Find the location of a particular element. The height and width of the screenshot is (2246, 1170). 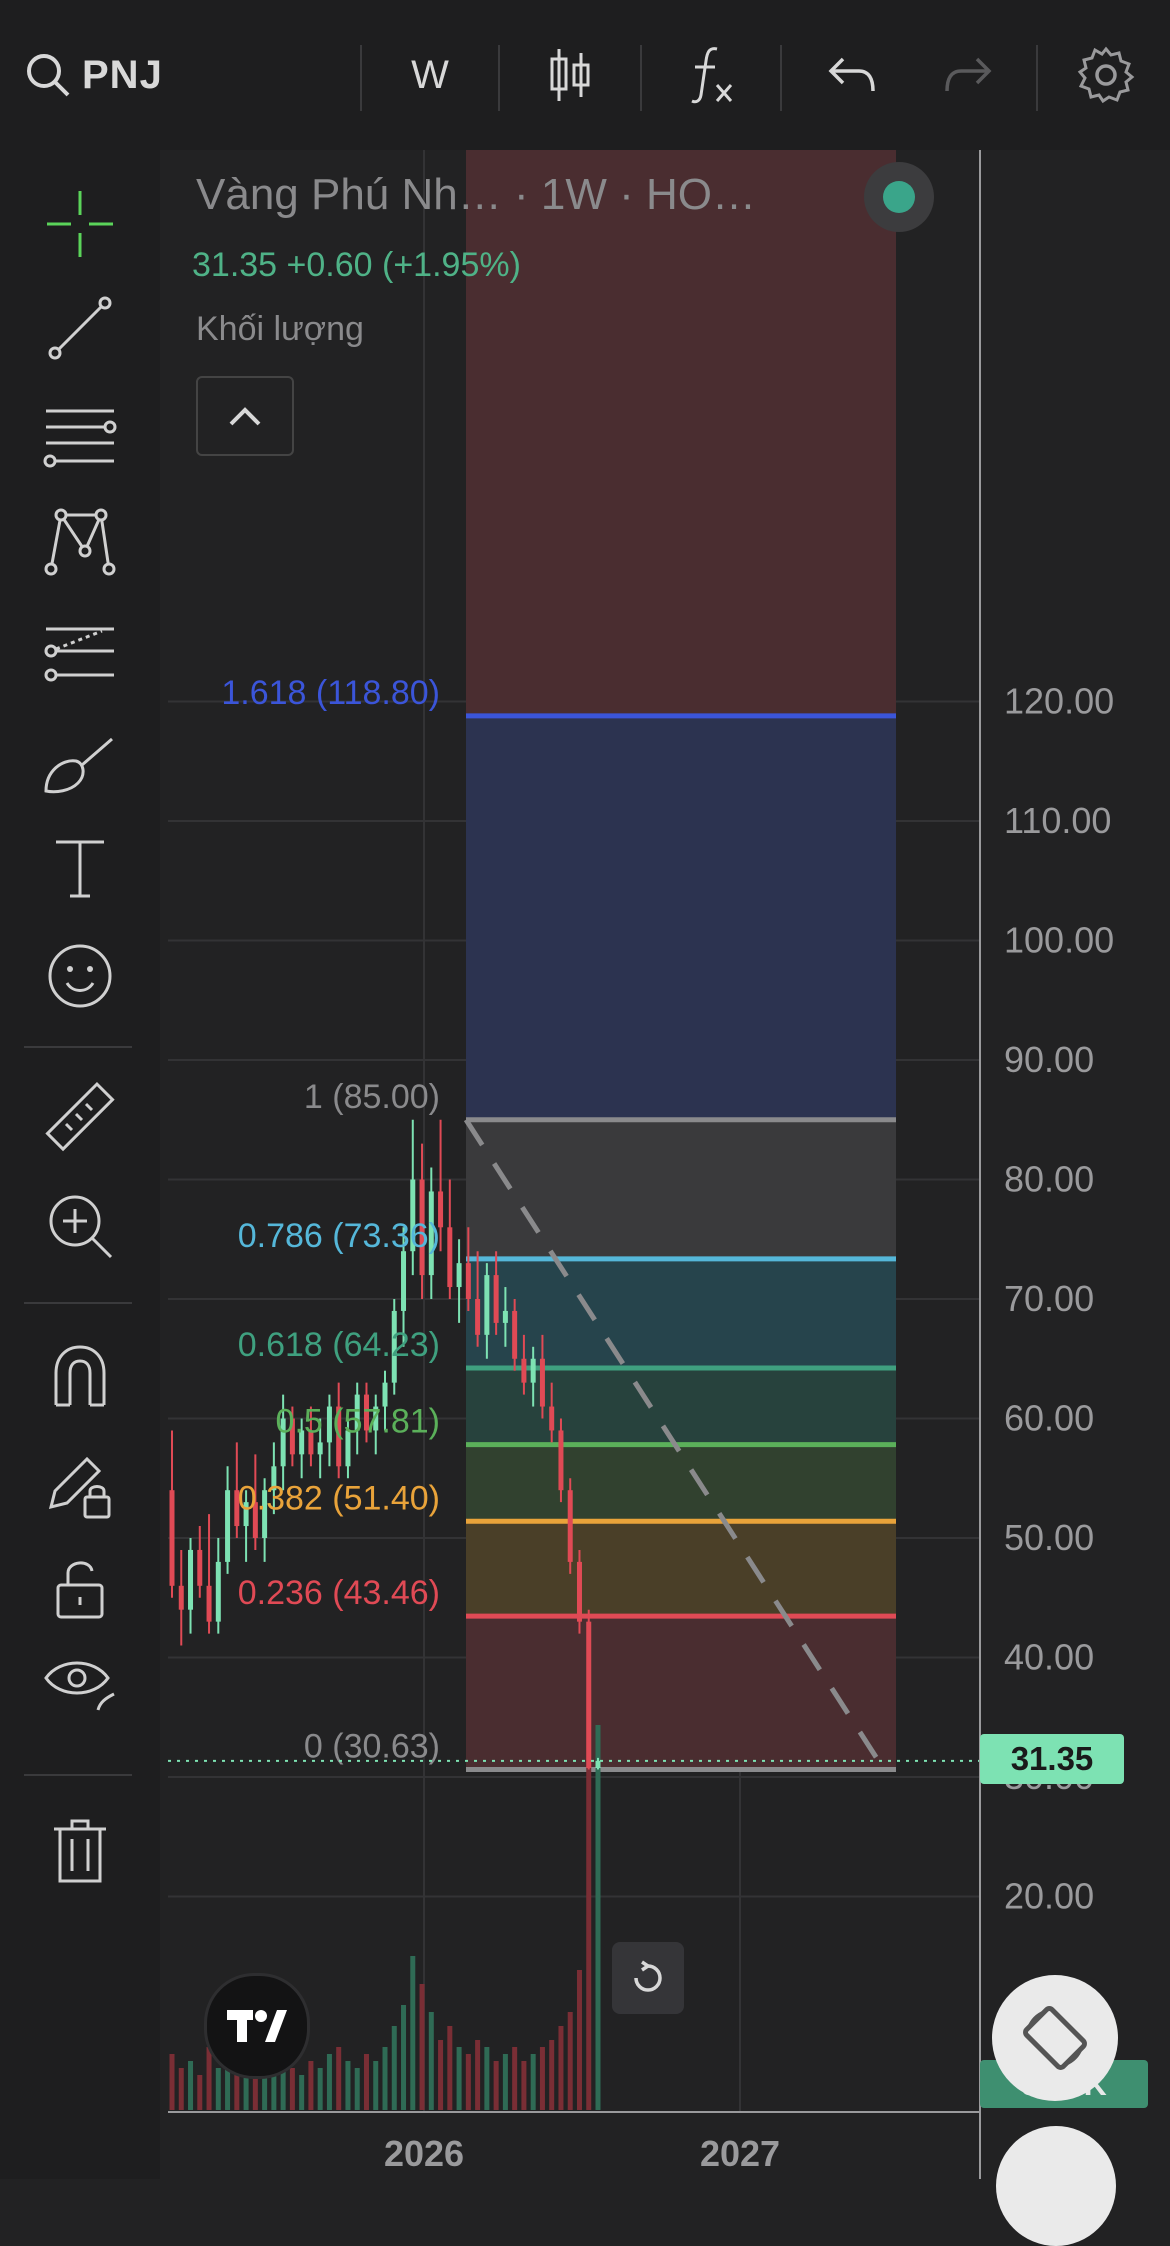

time-axis-label: 2027 is located at coordinates (740, 2153).